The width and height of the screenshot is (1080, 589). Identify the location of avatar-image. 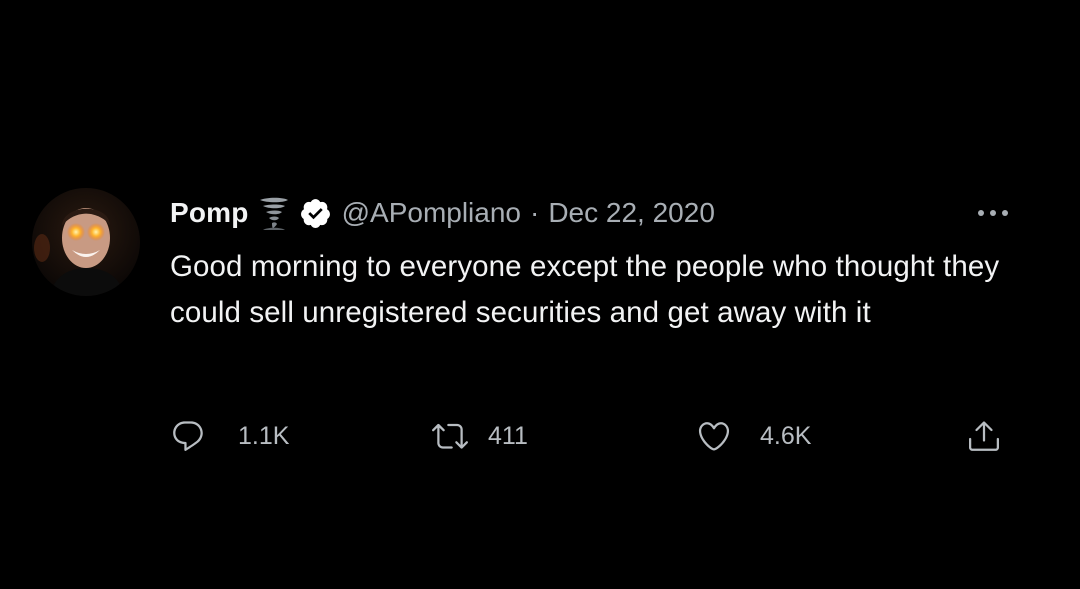
(86, 242).